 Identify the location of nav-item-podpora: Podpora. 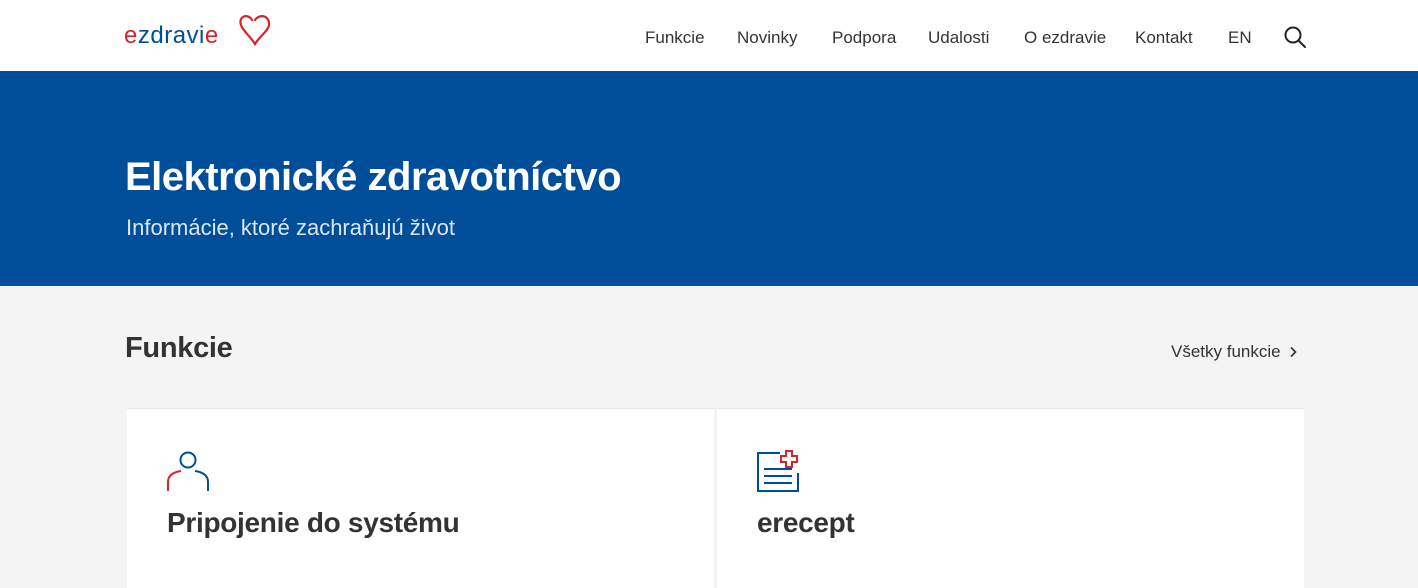
(864, 38).